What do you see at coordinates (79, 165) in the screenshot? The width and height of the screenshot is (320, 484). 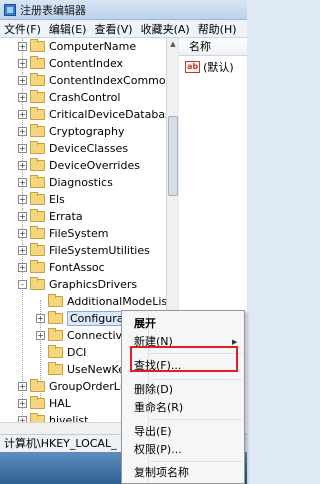 I see `tree-node: + DeviceOverrides` at bounding box center [79, 165].